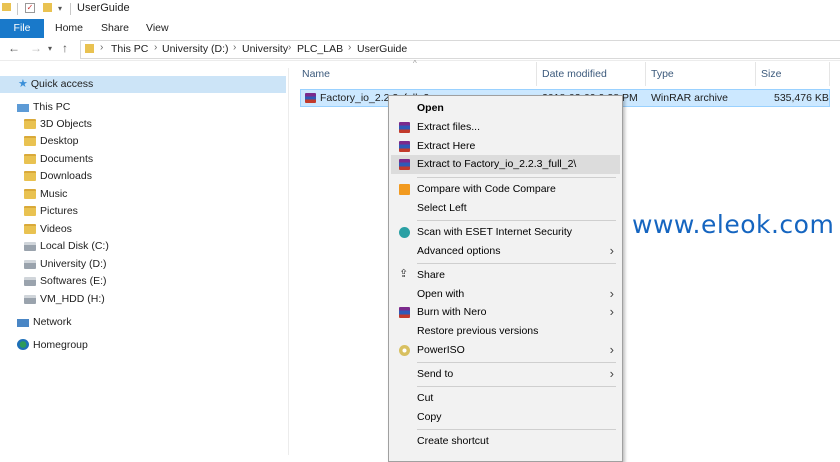 The height and width of the screenshot is (462, 840). What do you see at coordinates (129, 49) in the screenshot?
I see `breadcrumb-this-pc: This PC` at bounding box center [129, 49].